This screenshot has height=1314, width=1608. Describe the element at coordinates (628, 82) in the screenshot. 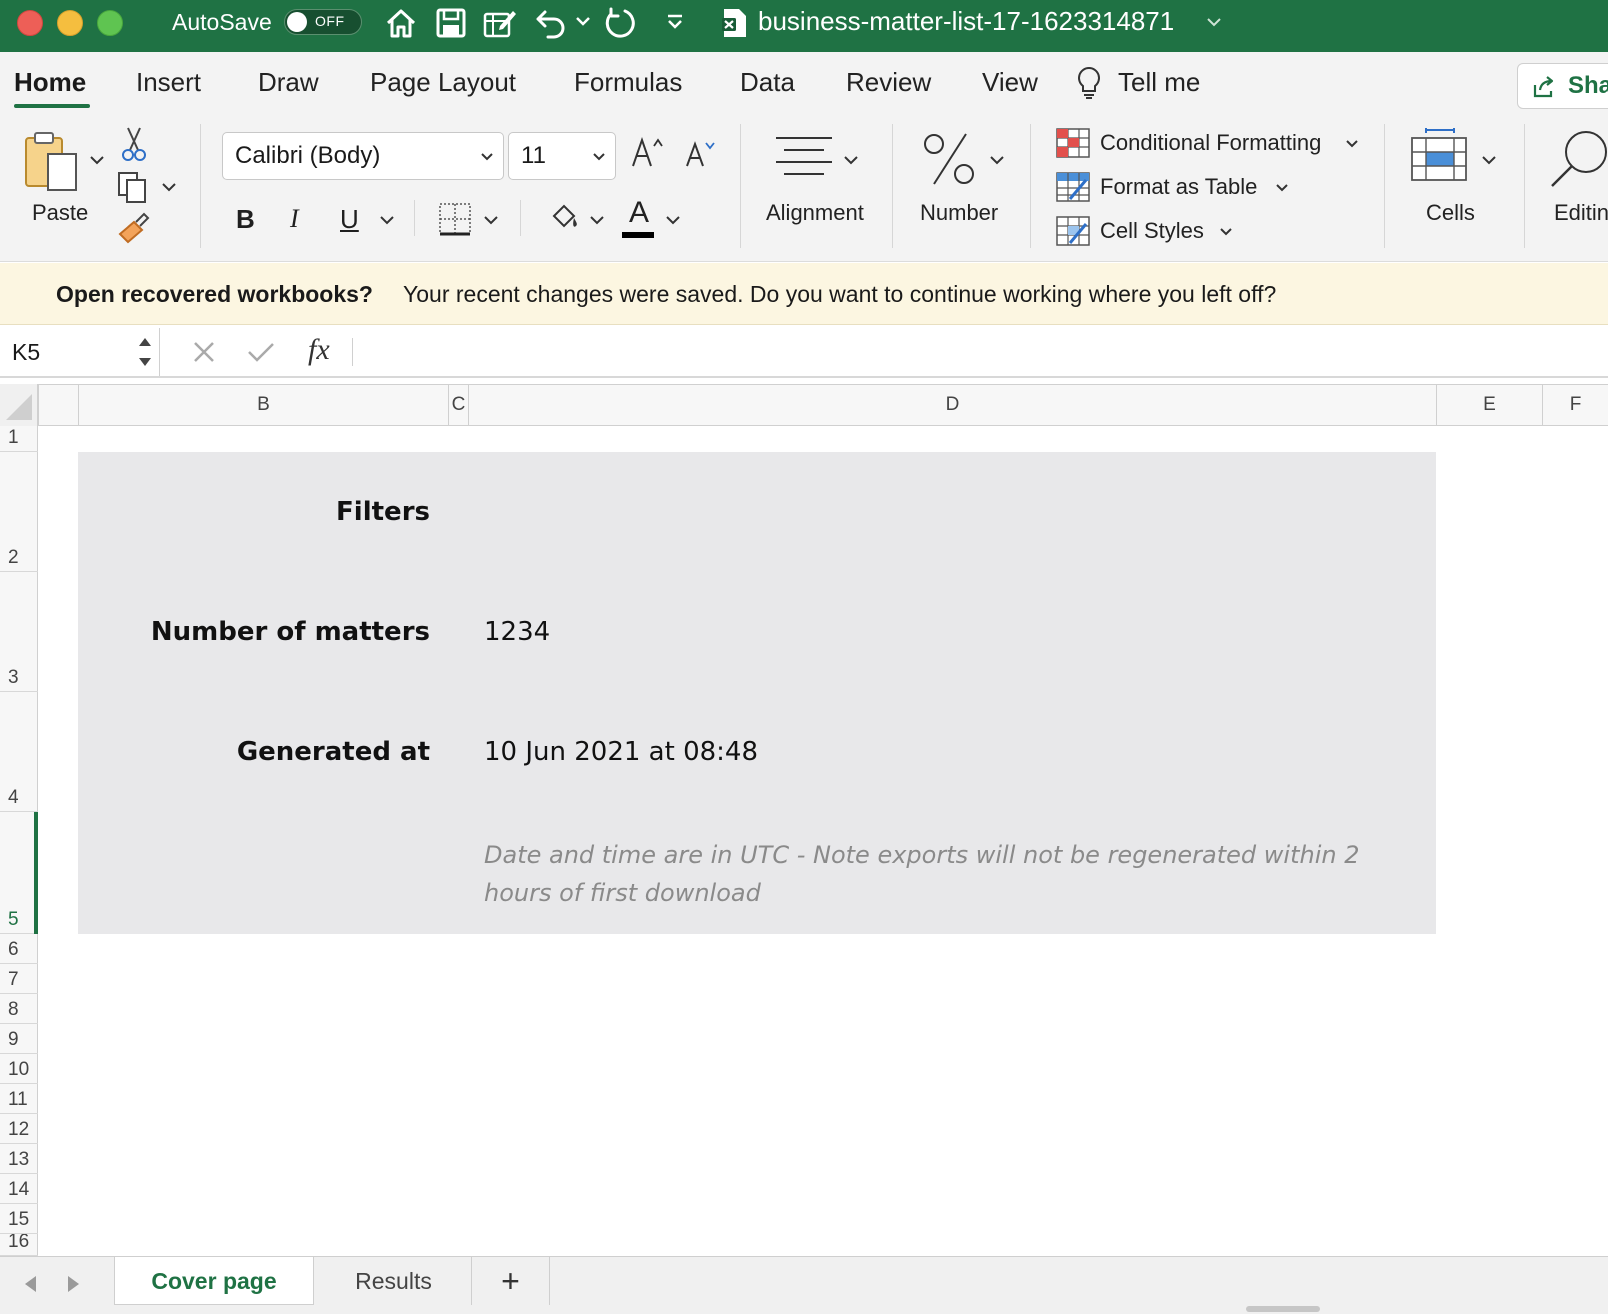

I see `tab-formulas: Formulas` at that location.